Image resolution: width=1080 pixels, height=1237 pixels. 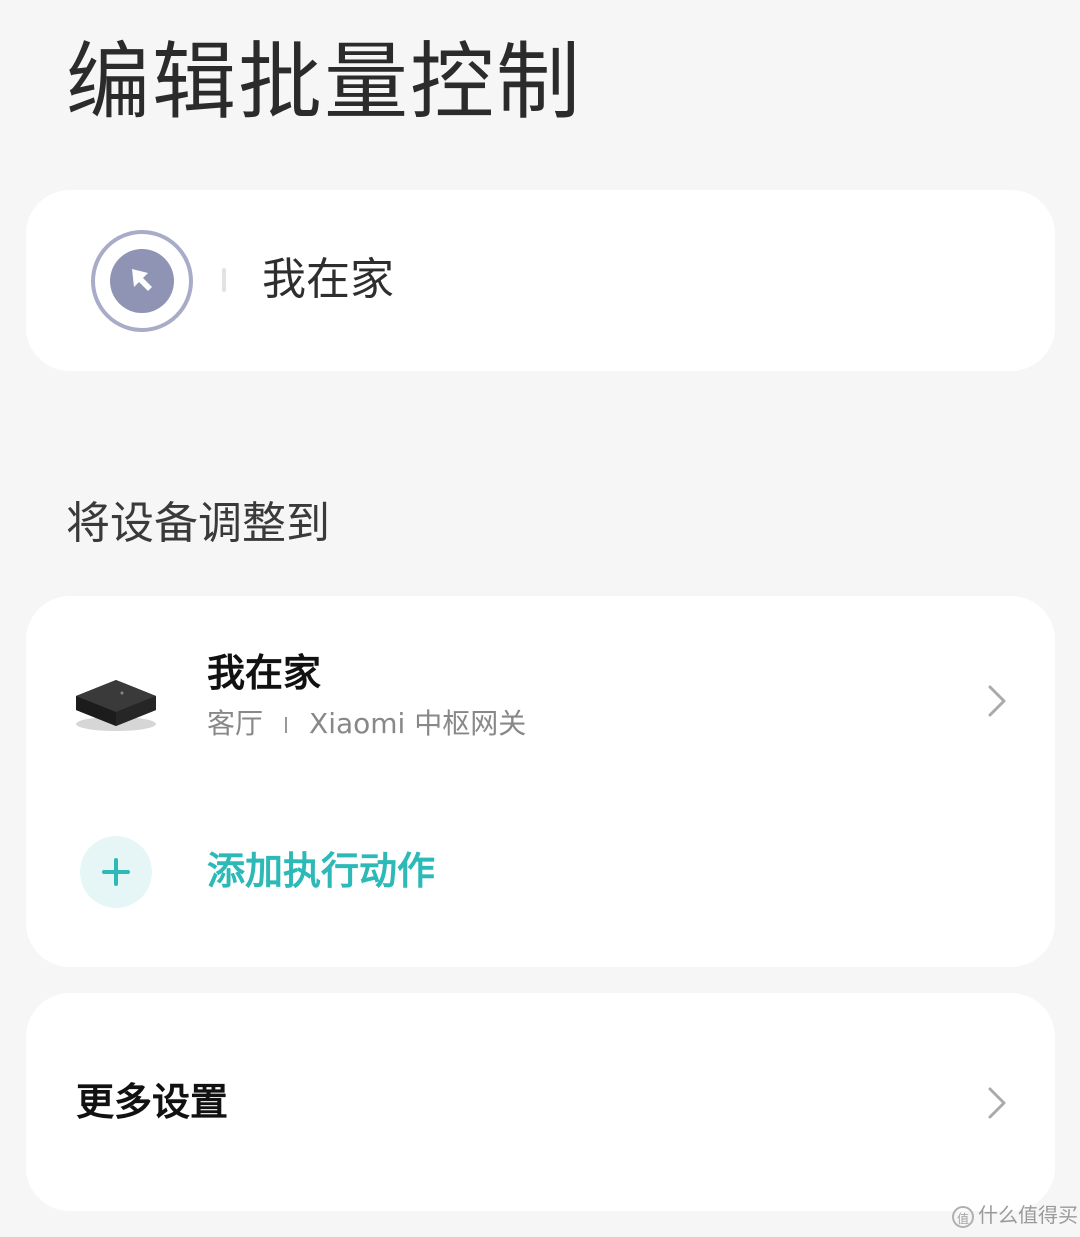 What do you see at coordinates (328, 280) in the screenshot?
I see `scene-name-input: 我在家` at bounding box center [328, 280].